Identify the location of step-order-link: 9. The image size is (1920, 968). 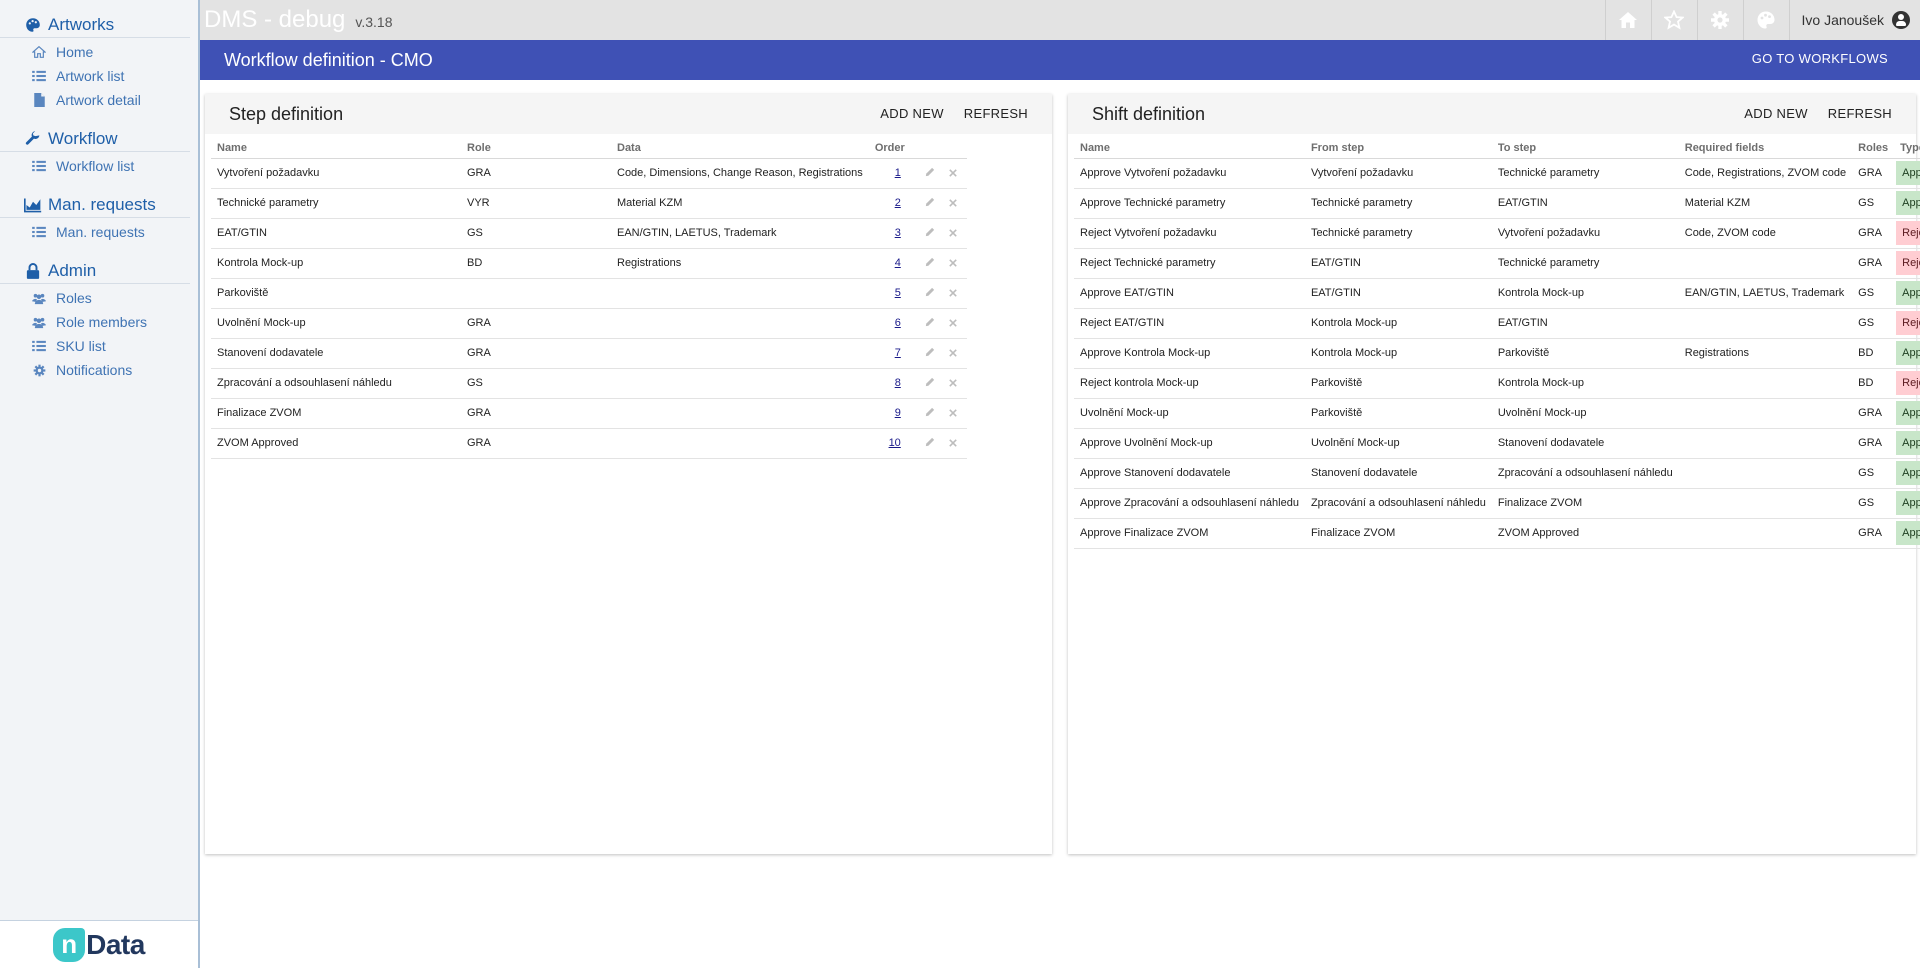
(894, 413).